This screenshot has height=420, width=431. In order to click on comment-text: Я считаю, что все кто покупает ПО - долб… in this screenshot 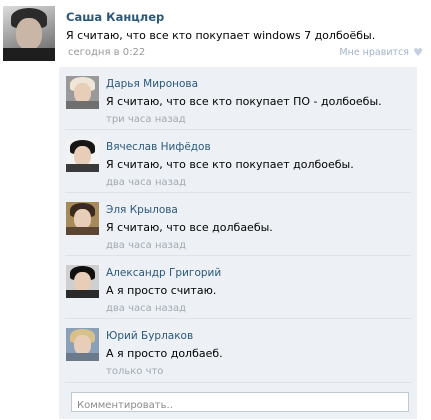, I will do `click(244, 101)`.